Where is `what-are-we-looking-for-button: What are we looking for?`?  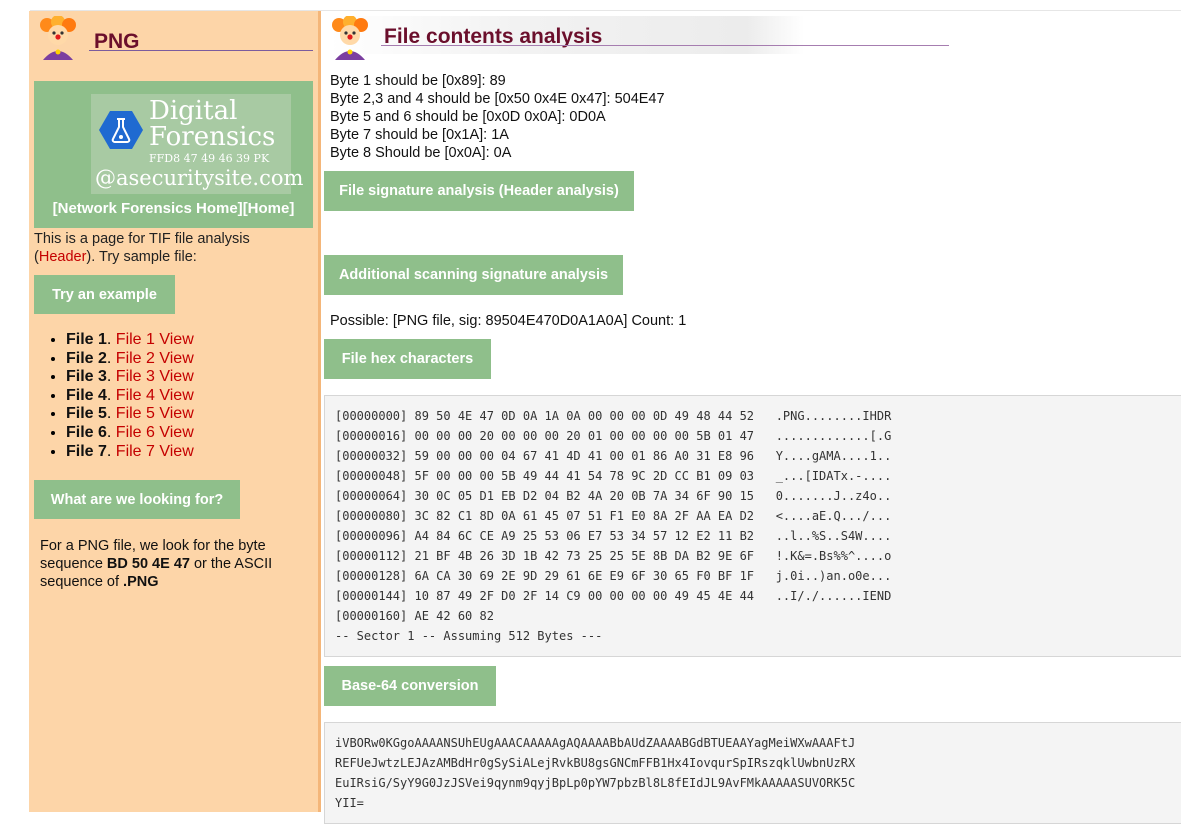 what-are-we-looking-for-button: What are we looking for? is located at coordinates (137, 499).